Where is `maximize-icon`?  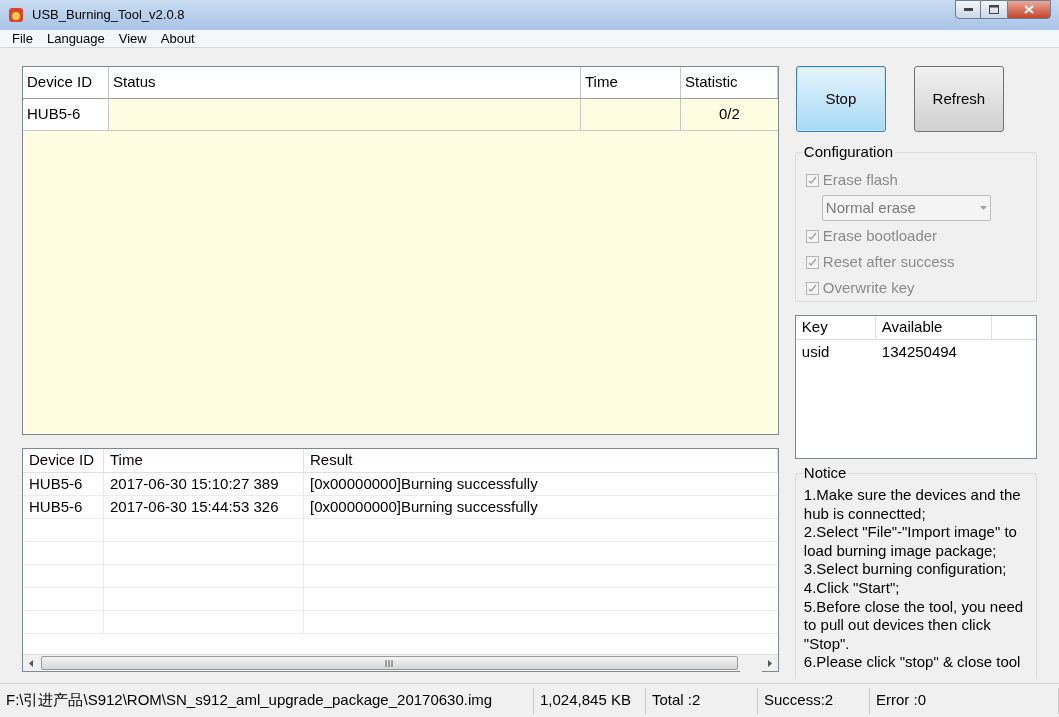 maximize-icon is located at coordinates (994, 9).